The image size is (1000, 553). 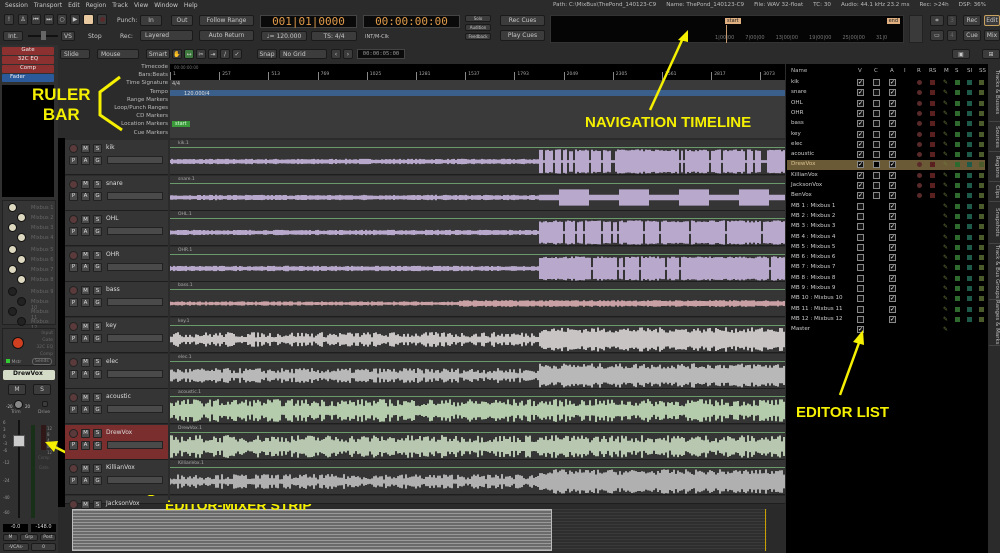 I want to click on track-lane-jacksonvox, so click(x=477, y=500).